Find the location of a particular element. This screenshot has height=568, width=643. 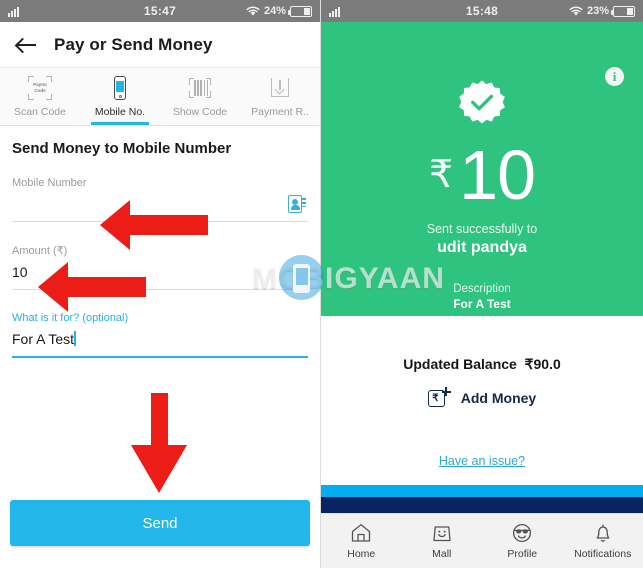

page-title: Pay or Send Money is located at coordinates (133, 44).